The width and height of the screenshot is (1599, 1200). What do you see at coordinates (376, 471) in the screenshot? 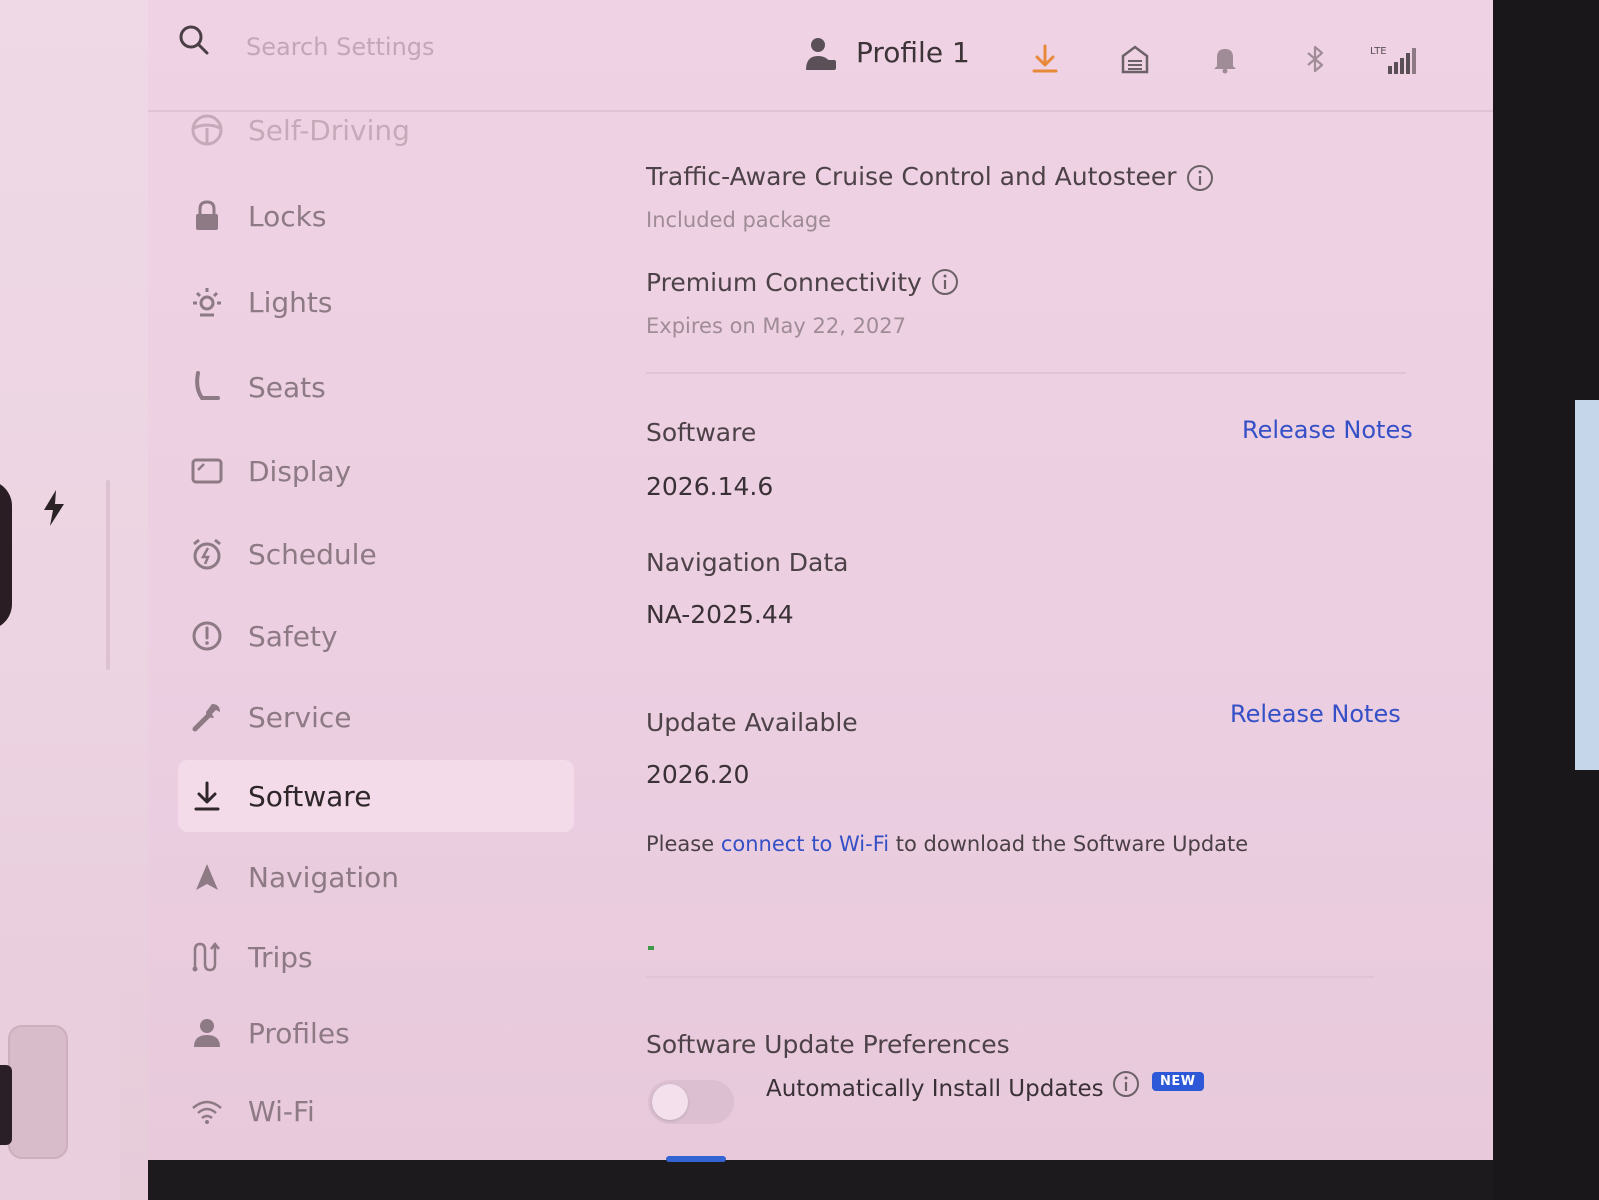
I see `sidebar-item-display: Display` at bounding box center [376, 471].